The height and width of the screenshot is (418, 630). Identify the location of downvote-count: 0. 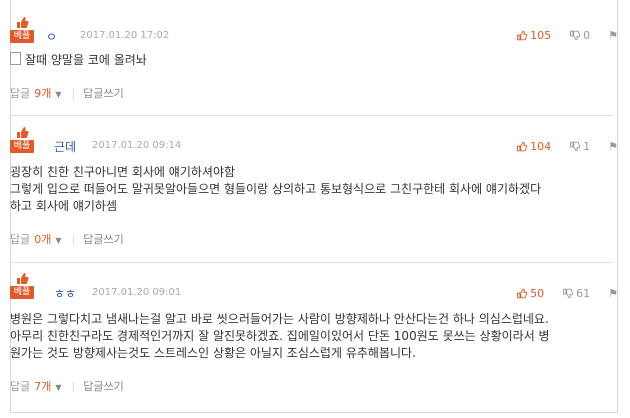
(587, 35).